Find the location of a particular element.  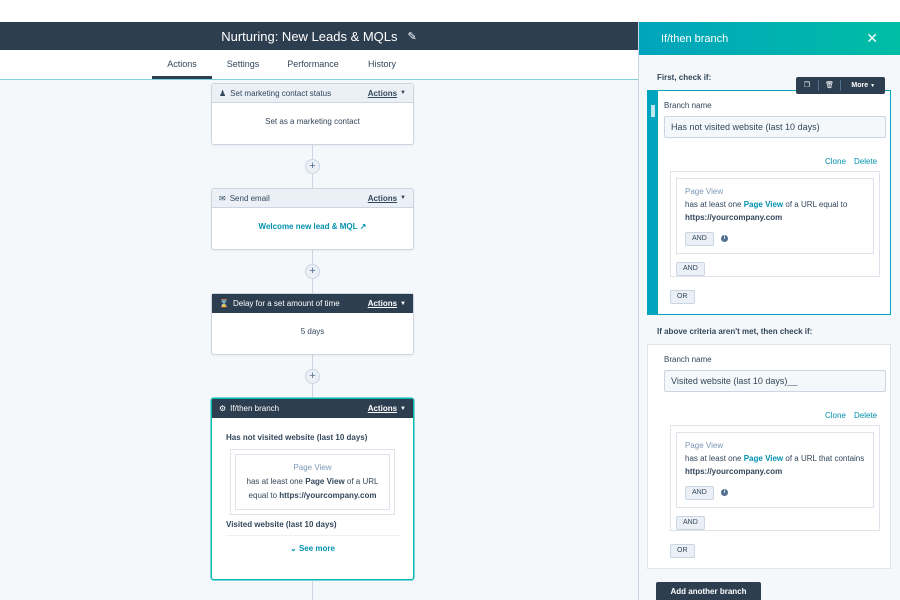

criteria-text: of a URL is located at coordinates (362, 481).